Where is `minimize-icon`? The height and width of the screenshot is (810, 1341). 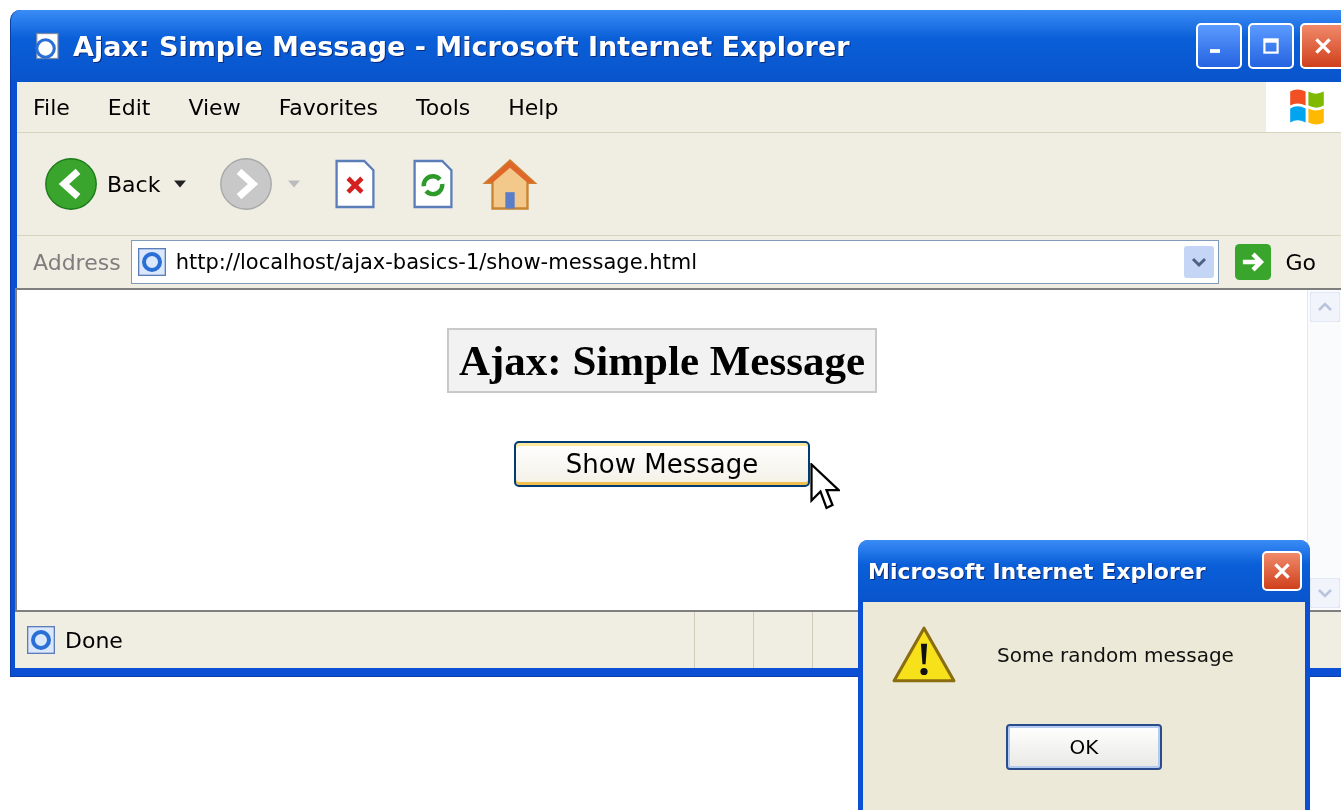
minimize-icon is located at coordinates (1215, 51).